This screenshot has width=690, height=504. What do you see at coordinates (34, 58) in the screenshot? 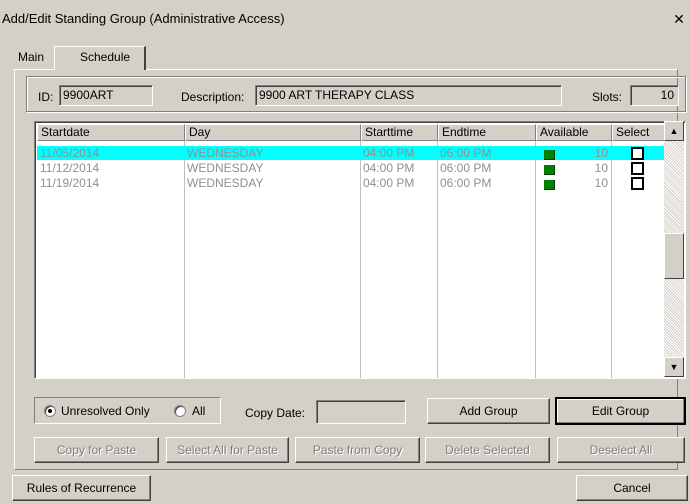
I see `tab-main: Main` at bounding box center [34, 58].